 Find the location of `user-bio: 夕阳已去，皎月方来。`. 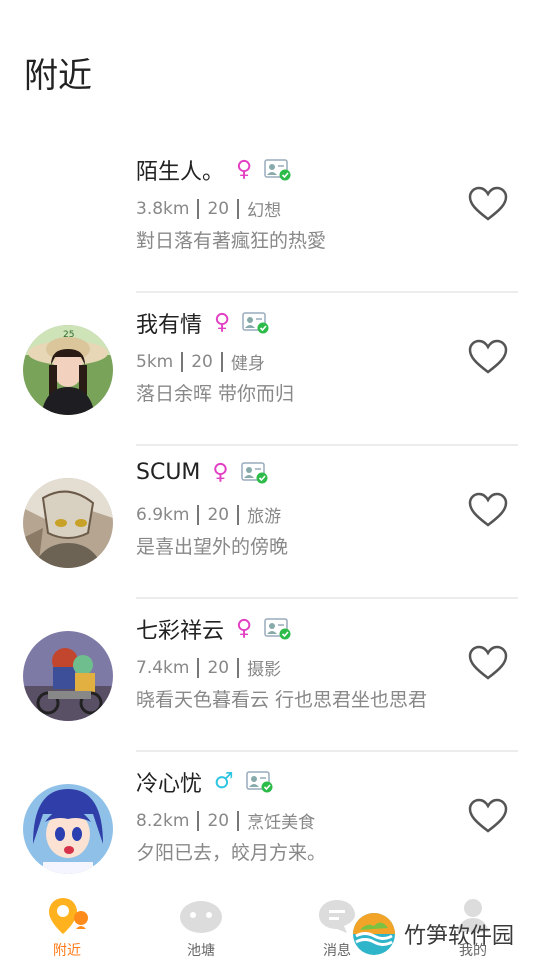

user-bio: 夕阳已去，皎月方来。 is located at coordinates (231, 853).